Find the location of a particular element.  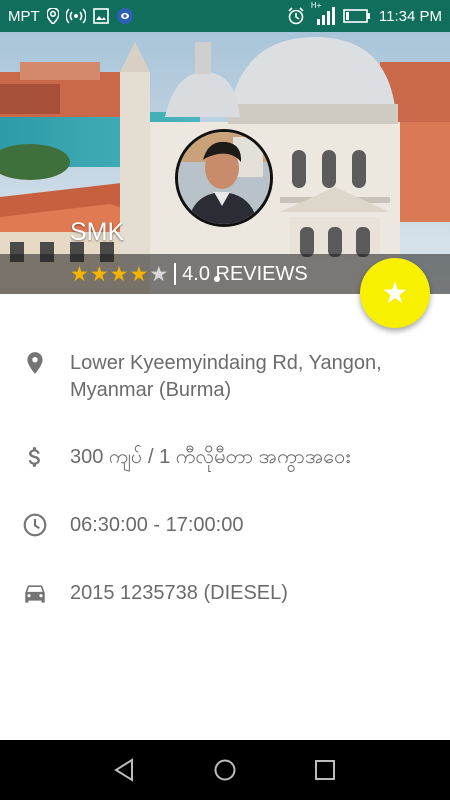

rating-divider is located at coordinates (175, 274).